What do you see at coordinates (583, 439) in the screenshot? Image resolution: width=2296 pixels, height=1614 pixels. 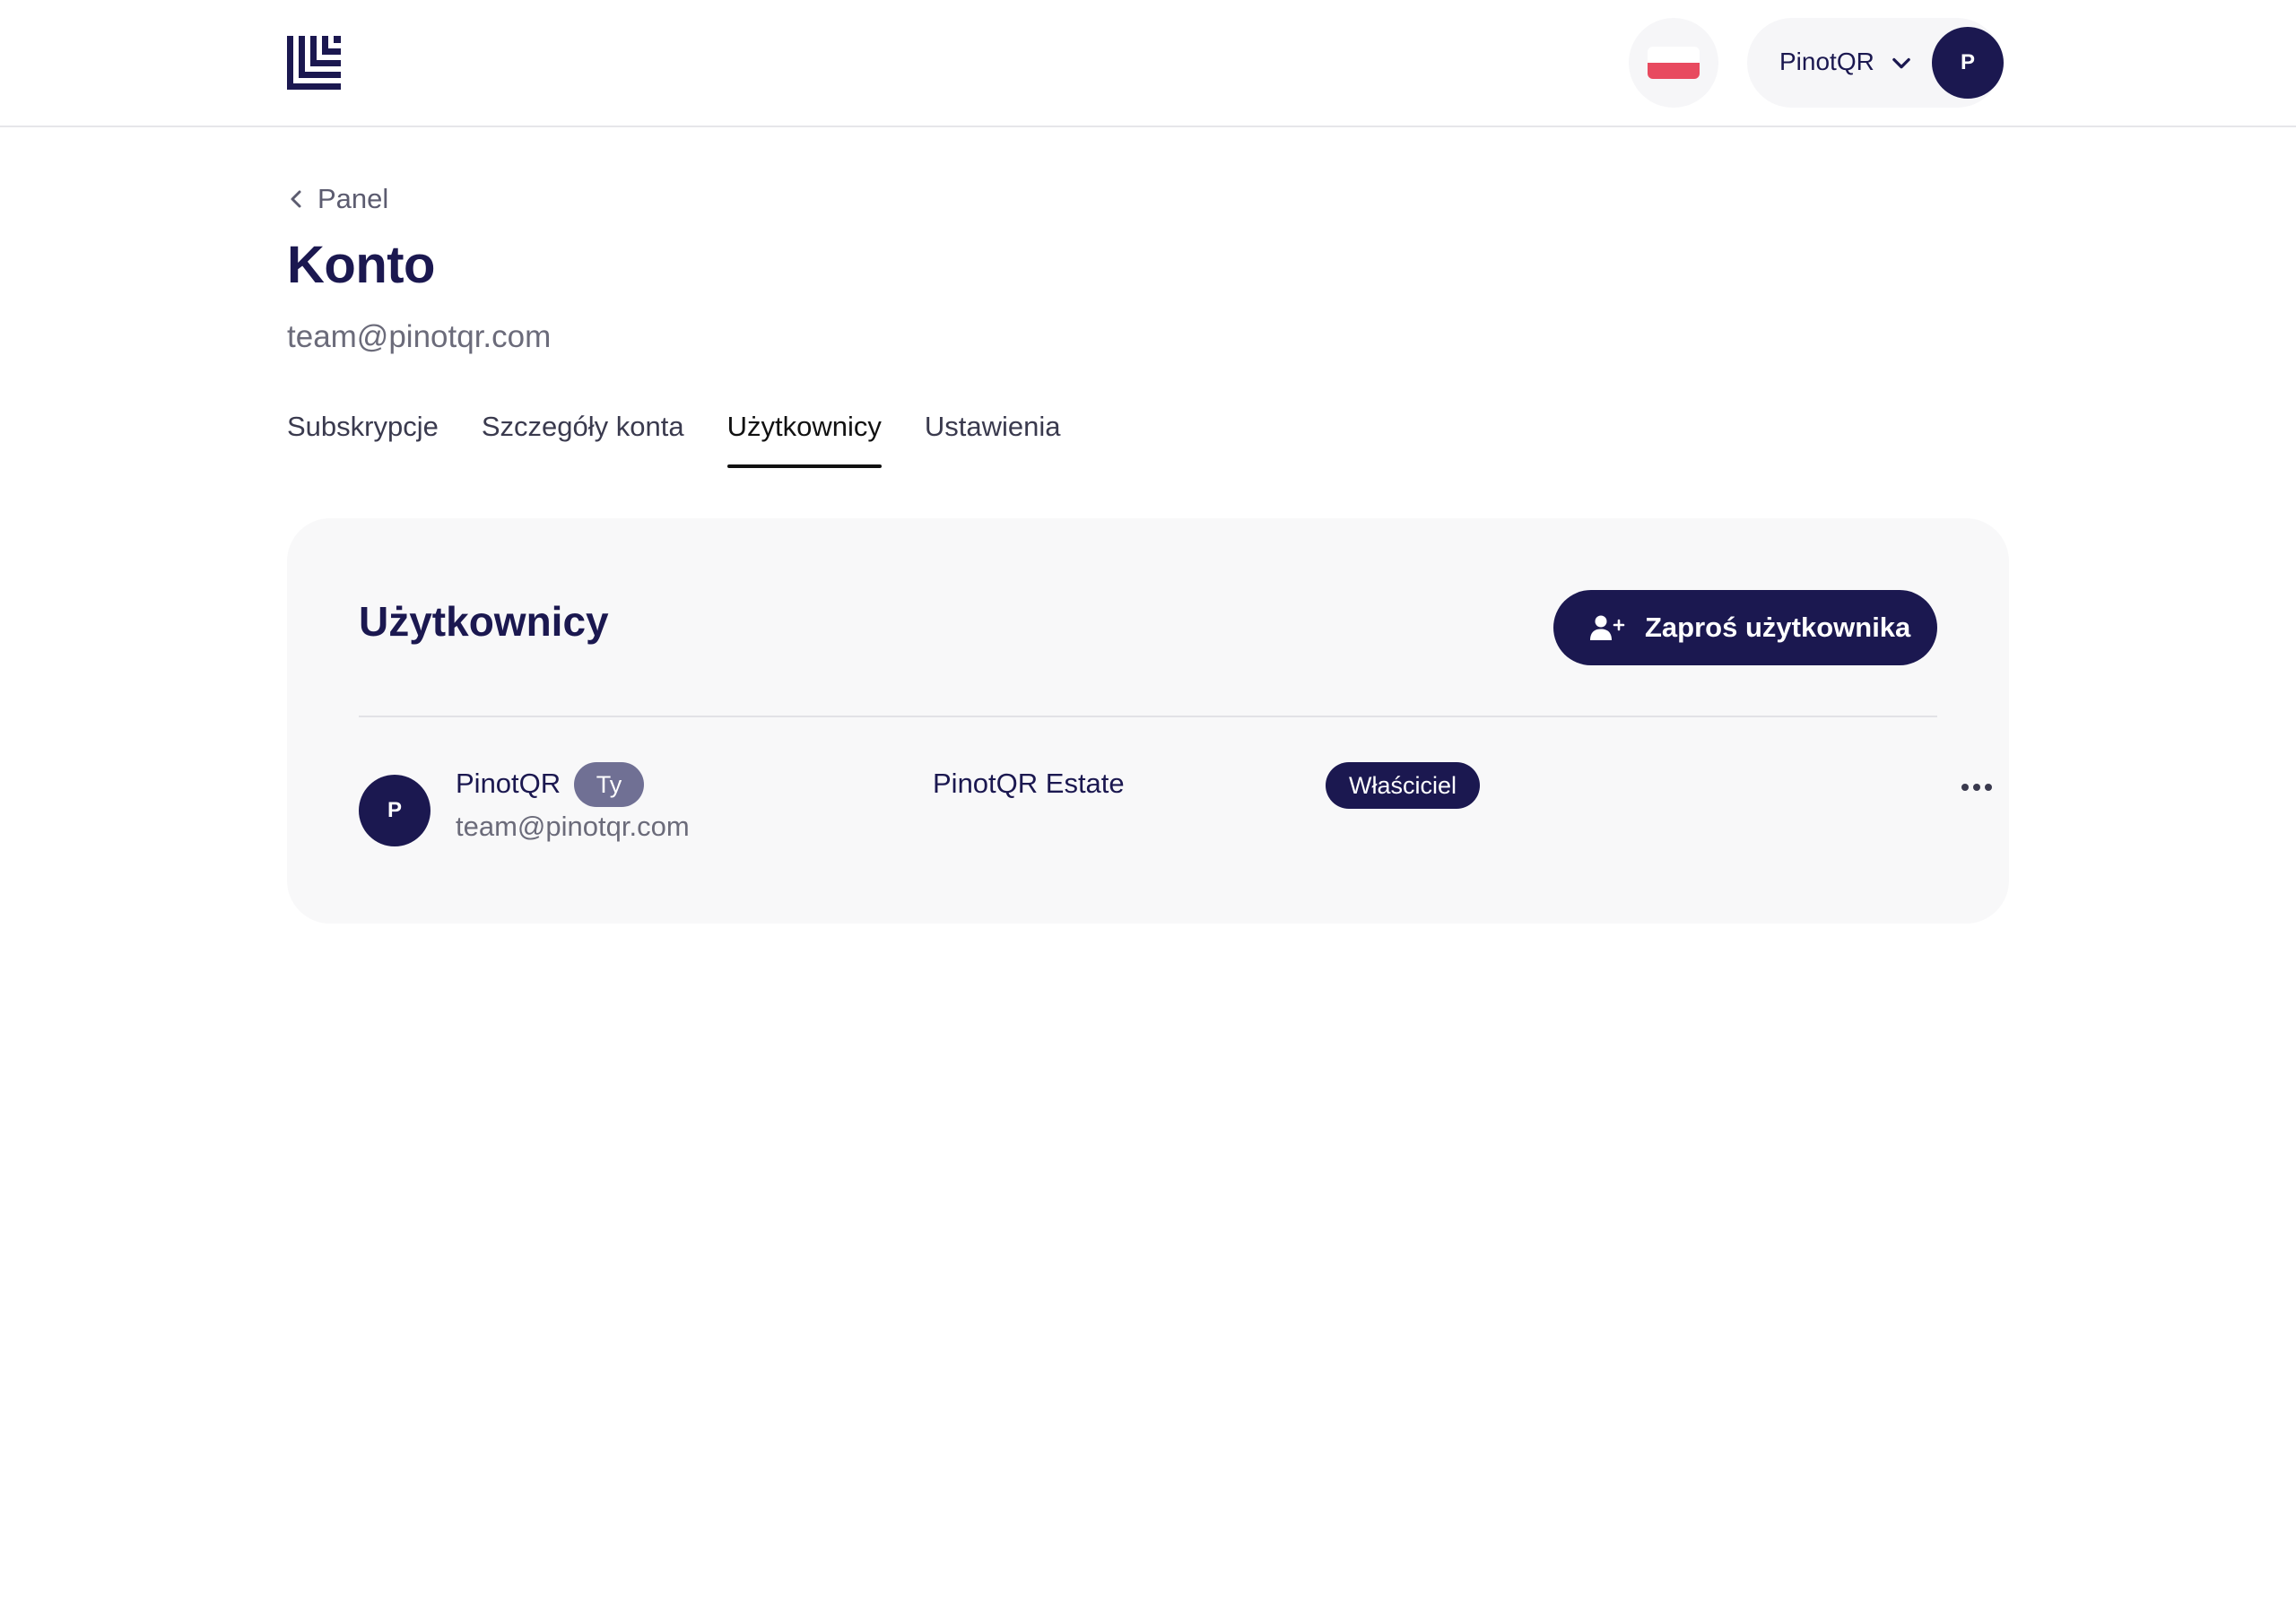 I see `tab-account-details: Szczegóły konta` at bounding box center [583, 439].